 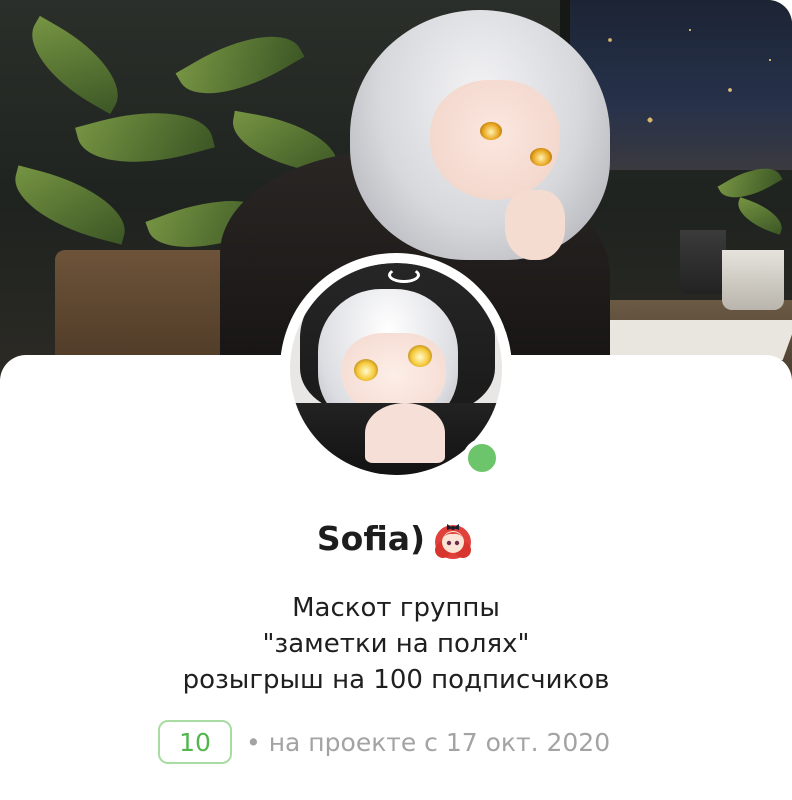 I want to click on cover-girl-face, so click(x=495, y=140).